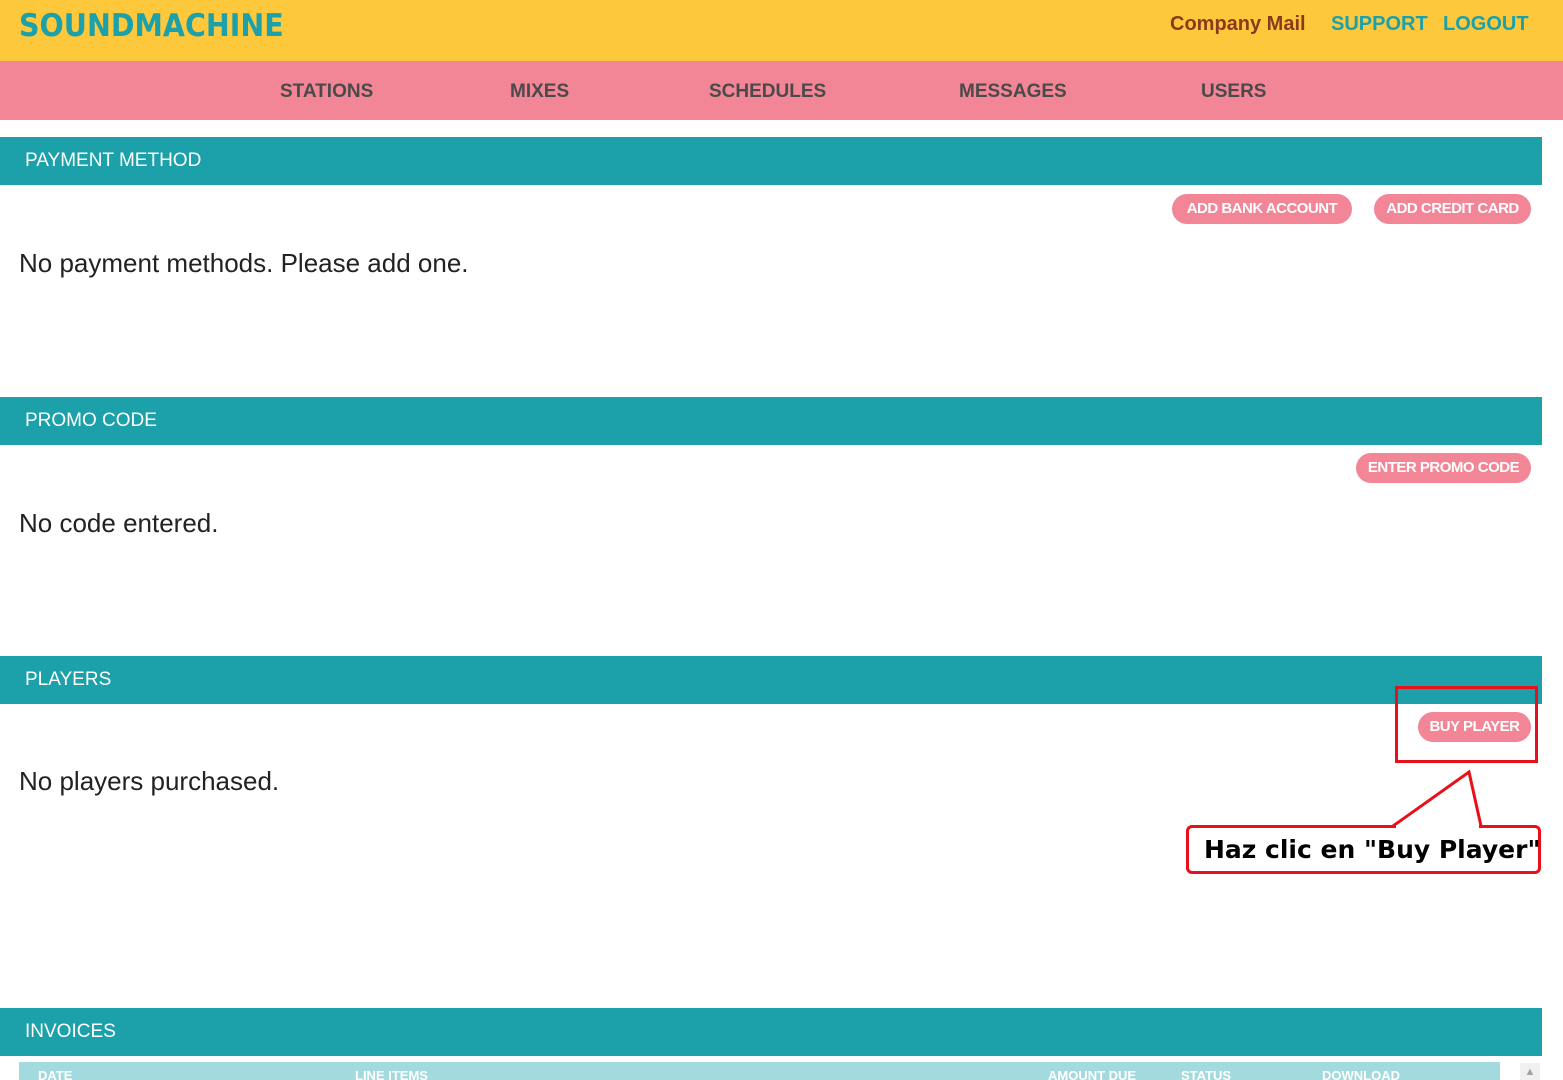 The height and width of the screenshot is (1080, 1563). What do you see at coordinates (70, 1031) in the screenshot?
I see `invoices-title: INVOICES` at bounding box center [70, 1031].